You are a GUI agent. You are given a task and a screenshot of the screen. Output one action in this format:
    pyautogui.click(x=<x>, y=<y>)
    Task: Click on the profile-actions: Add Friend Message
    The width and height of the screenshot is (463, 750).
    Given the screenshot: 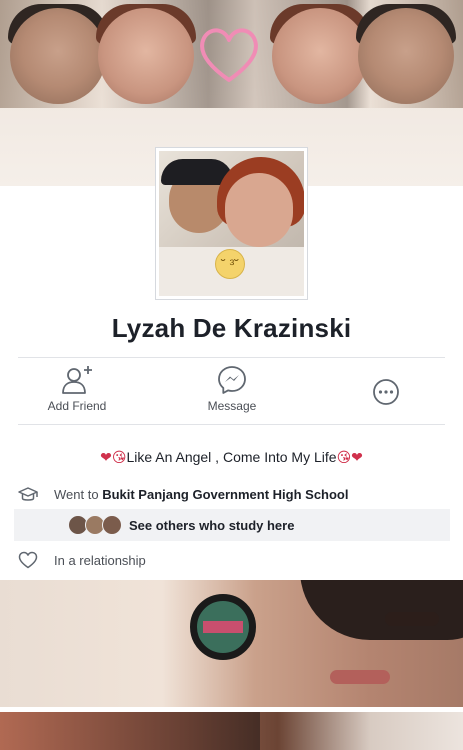 What is the action you would take?
    pyautogui.click(x=231, y=393)
    